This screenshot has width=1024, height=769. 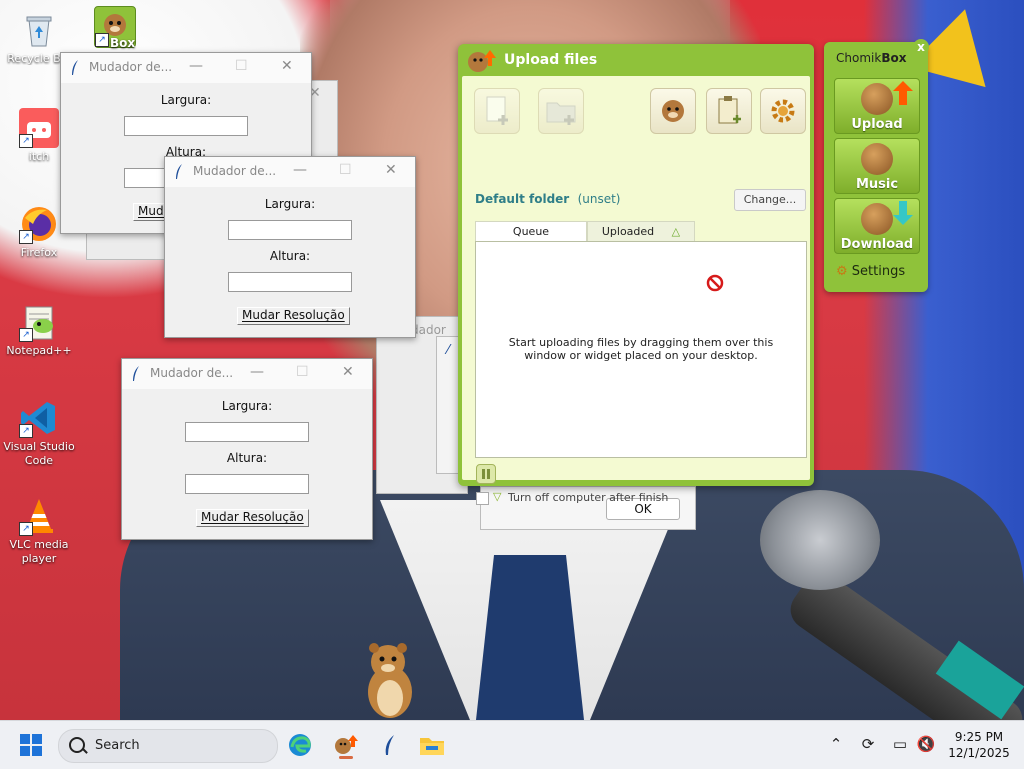 What do you see at coordinates (432, 745) in the screenshot?
I see `taskbar-file-explorer` at bounding box center [432, 745].